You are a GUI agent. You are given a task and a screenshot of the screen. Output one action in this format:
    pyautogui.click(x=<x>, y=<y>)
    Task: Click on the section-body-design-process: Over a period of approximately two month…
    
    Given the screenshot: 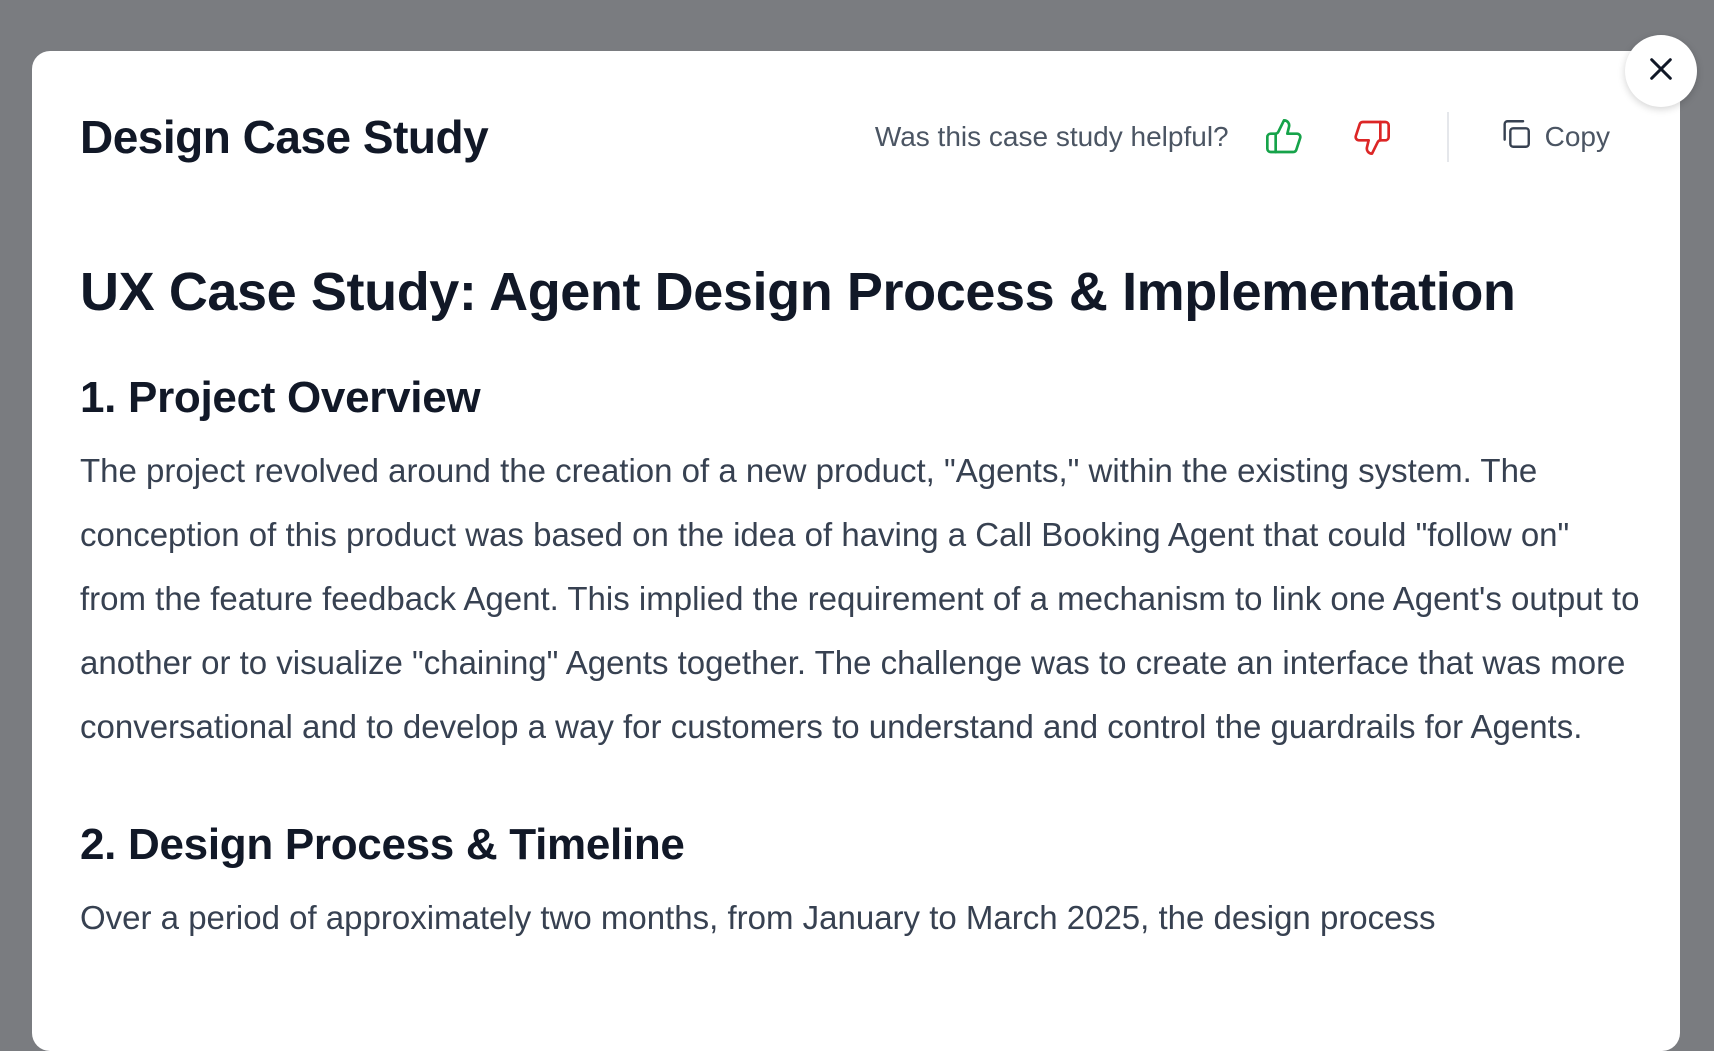 What is the action you would take?
    pyautogui.click(x=758, y=917)
    